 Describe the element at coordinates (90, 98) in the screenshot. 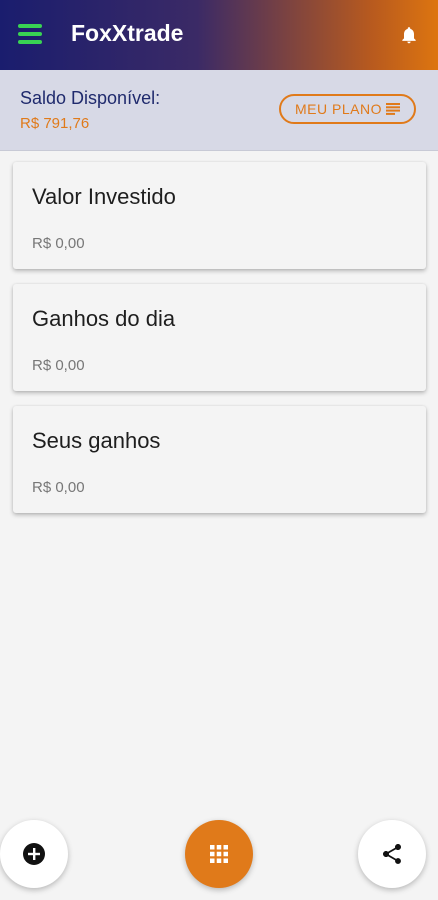

I see `balance-label: Saldo Disponível:` at that location.